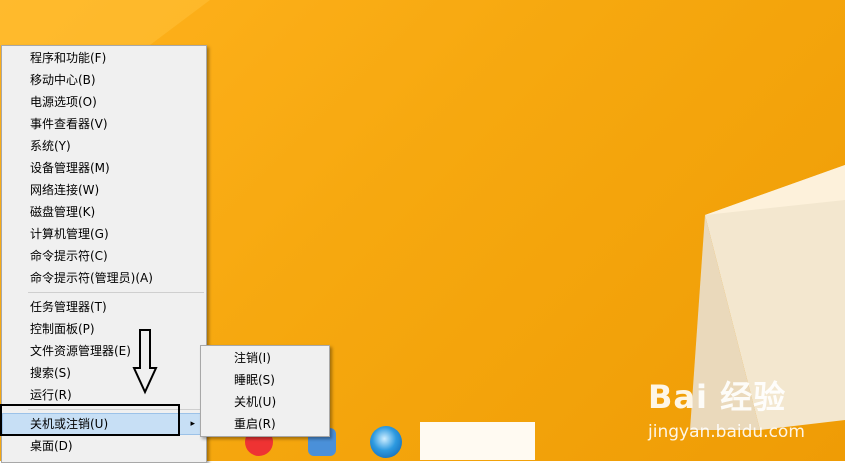 This screenshot has height=463, width=845. Describe the element at coordinates (90, 420) in the screenshot. I see `highlight-box` at that location.